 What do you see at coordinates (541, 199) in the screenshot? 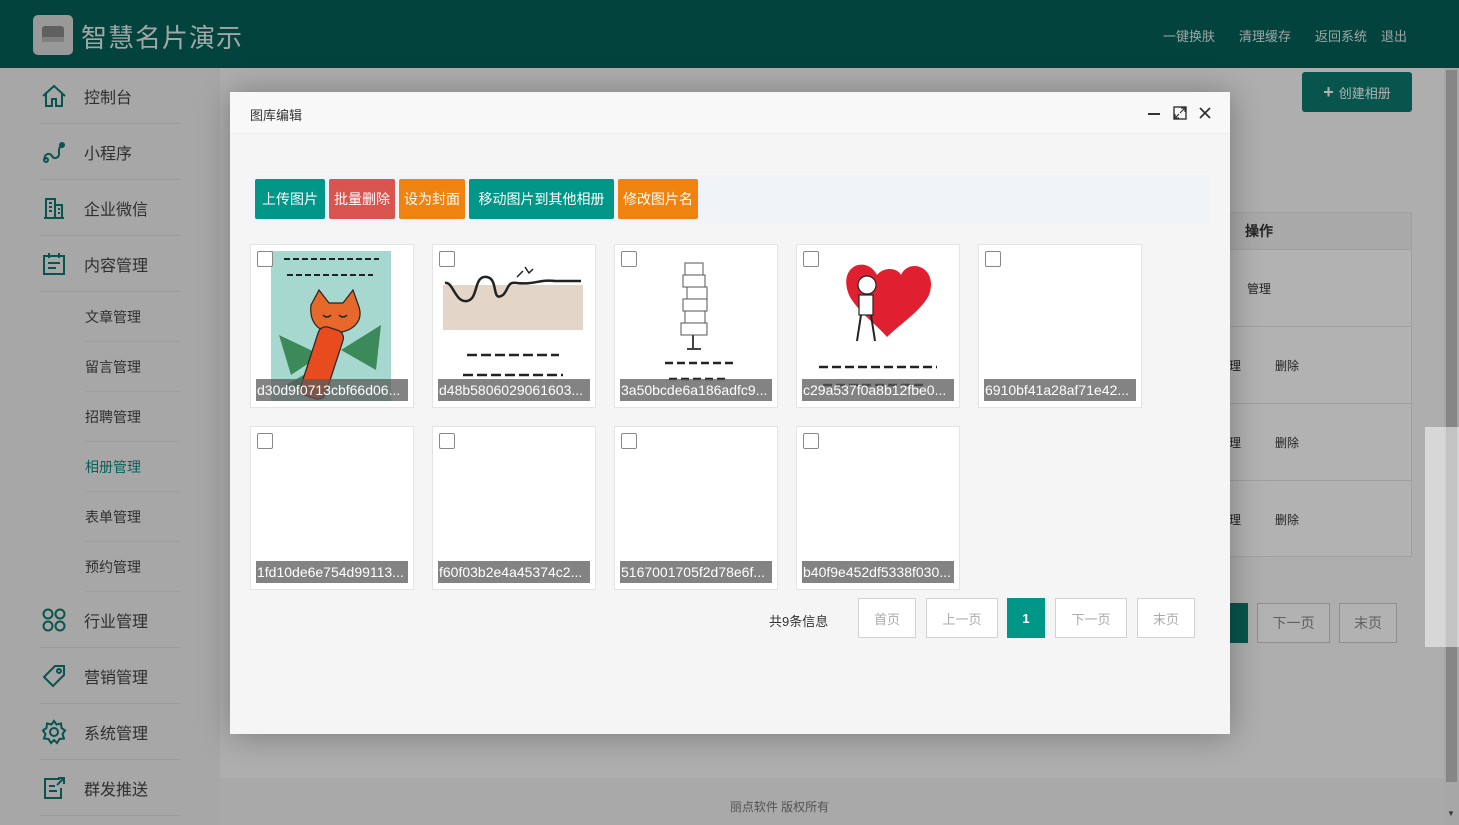
I see `move-image-button: 移动图片到其他相册` at bounding box center [541, 199].